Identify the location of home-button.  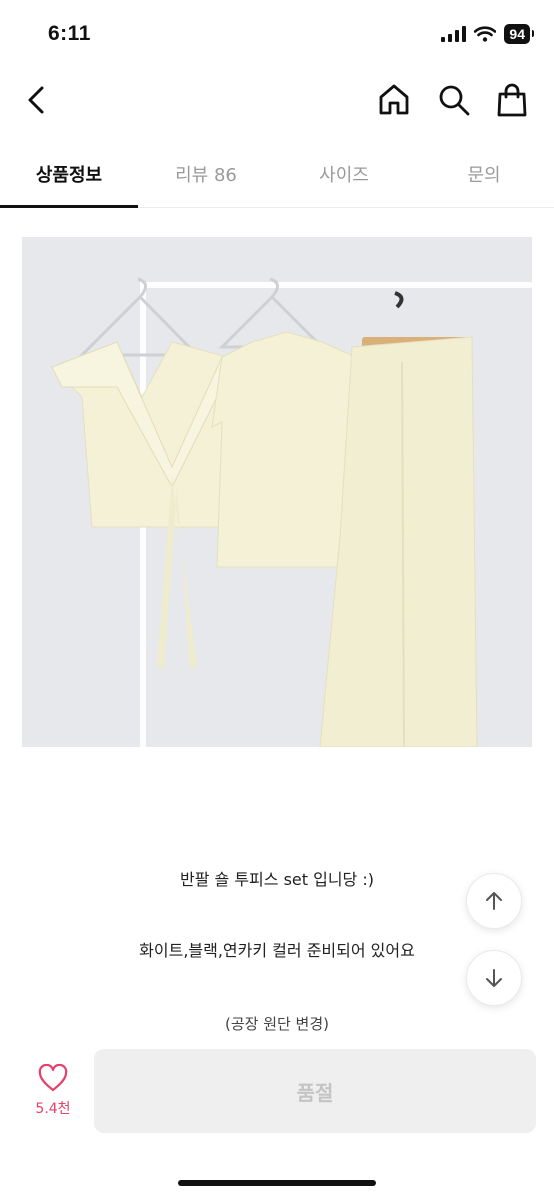
(394, 100).